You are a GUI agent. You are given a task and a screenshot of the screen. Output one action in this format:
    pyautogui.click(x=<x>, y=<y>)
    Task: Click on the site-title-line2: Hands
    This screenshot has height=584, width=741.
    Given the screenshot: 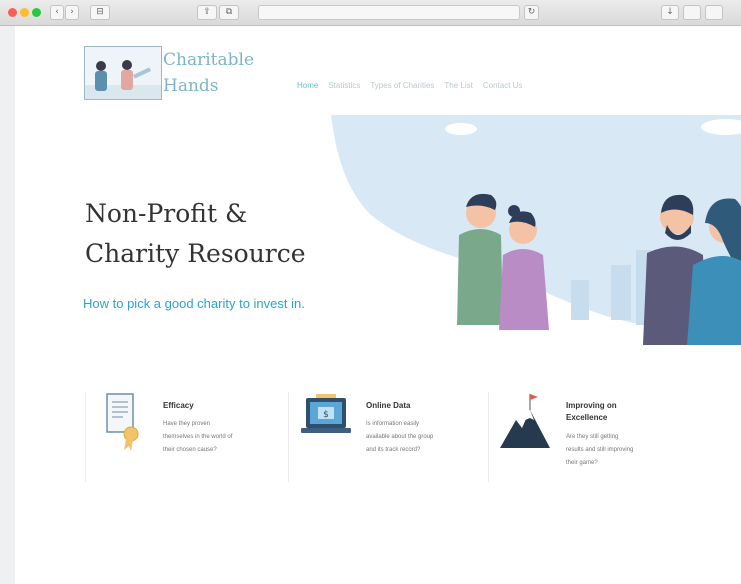 What is the action you would take?
    pyautogui.click(x=191, y=86)
    